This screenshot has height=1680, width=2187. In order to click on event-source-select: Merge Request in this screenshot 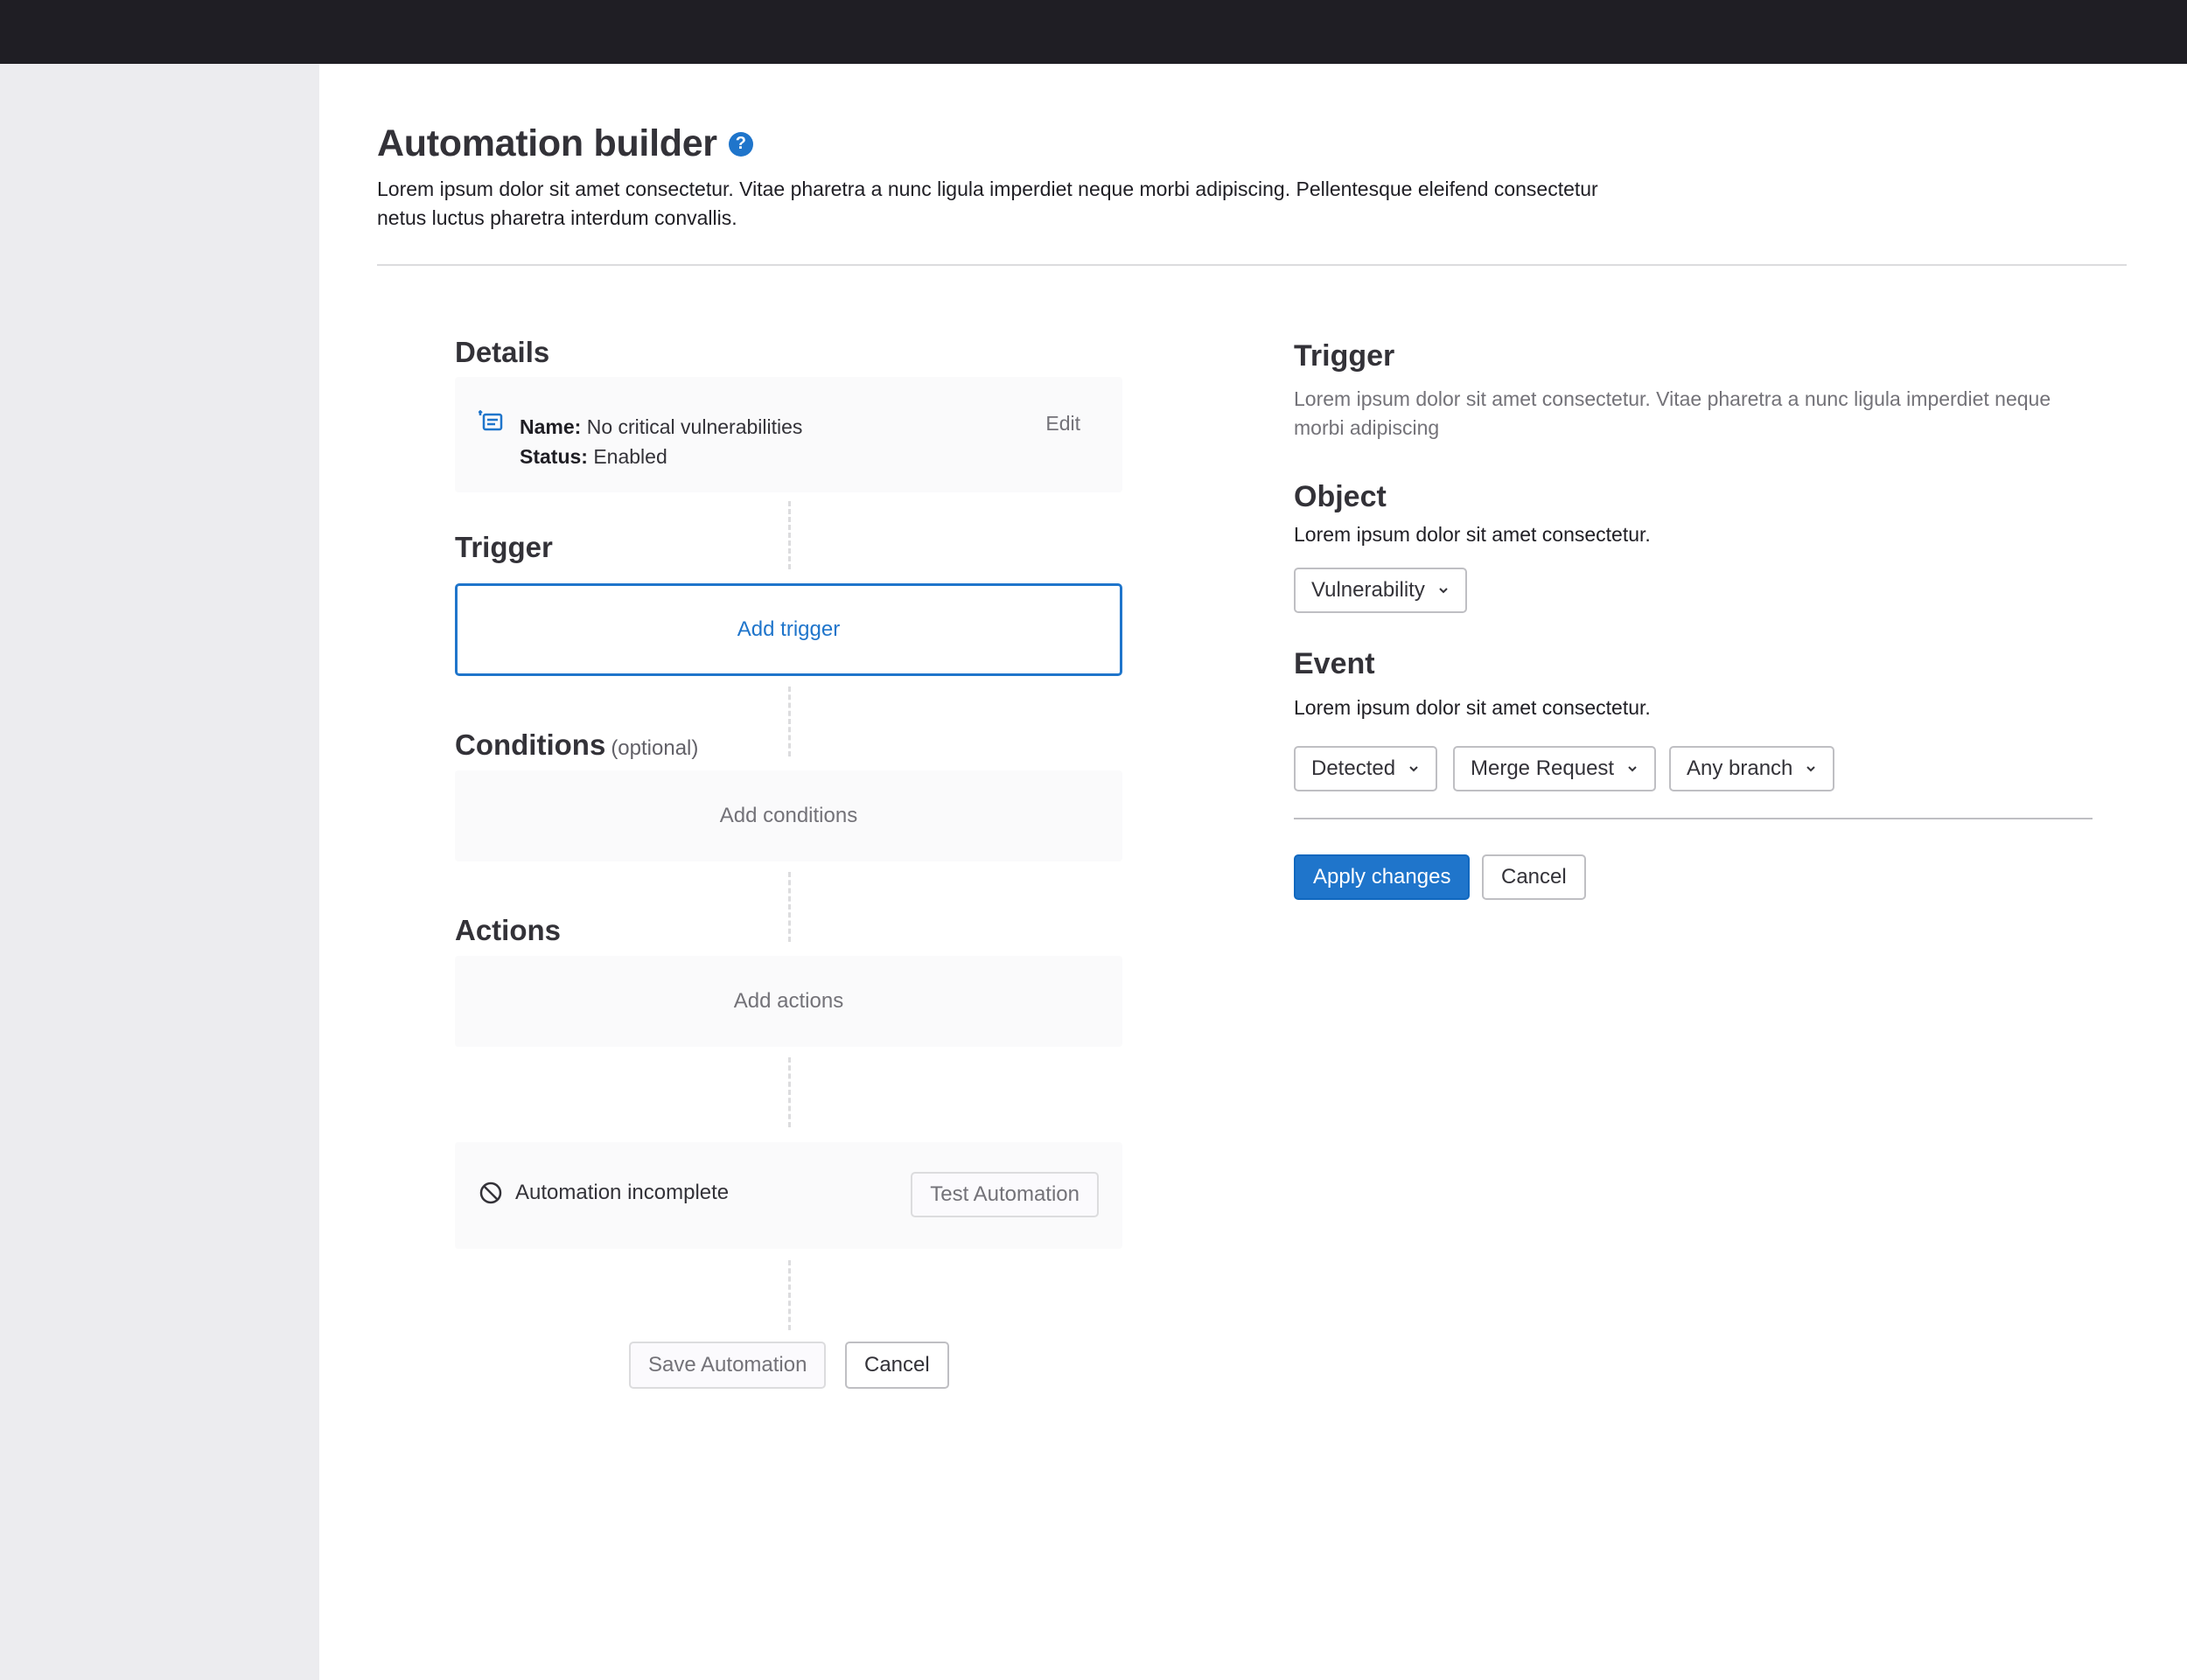, I will do `click(1555, 768)`.